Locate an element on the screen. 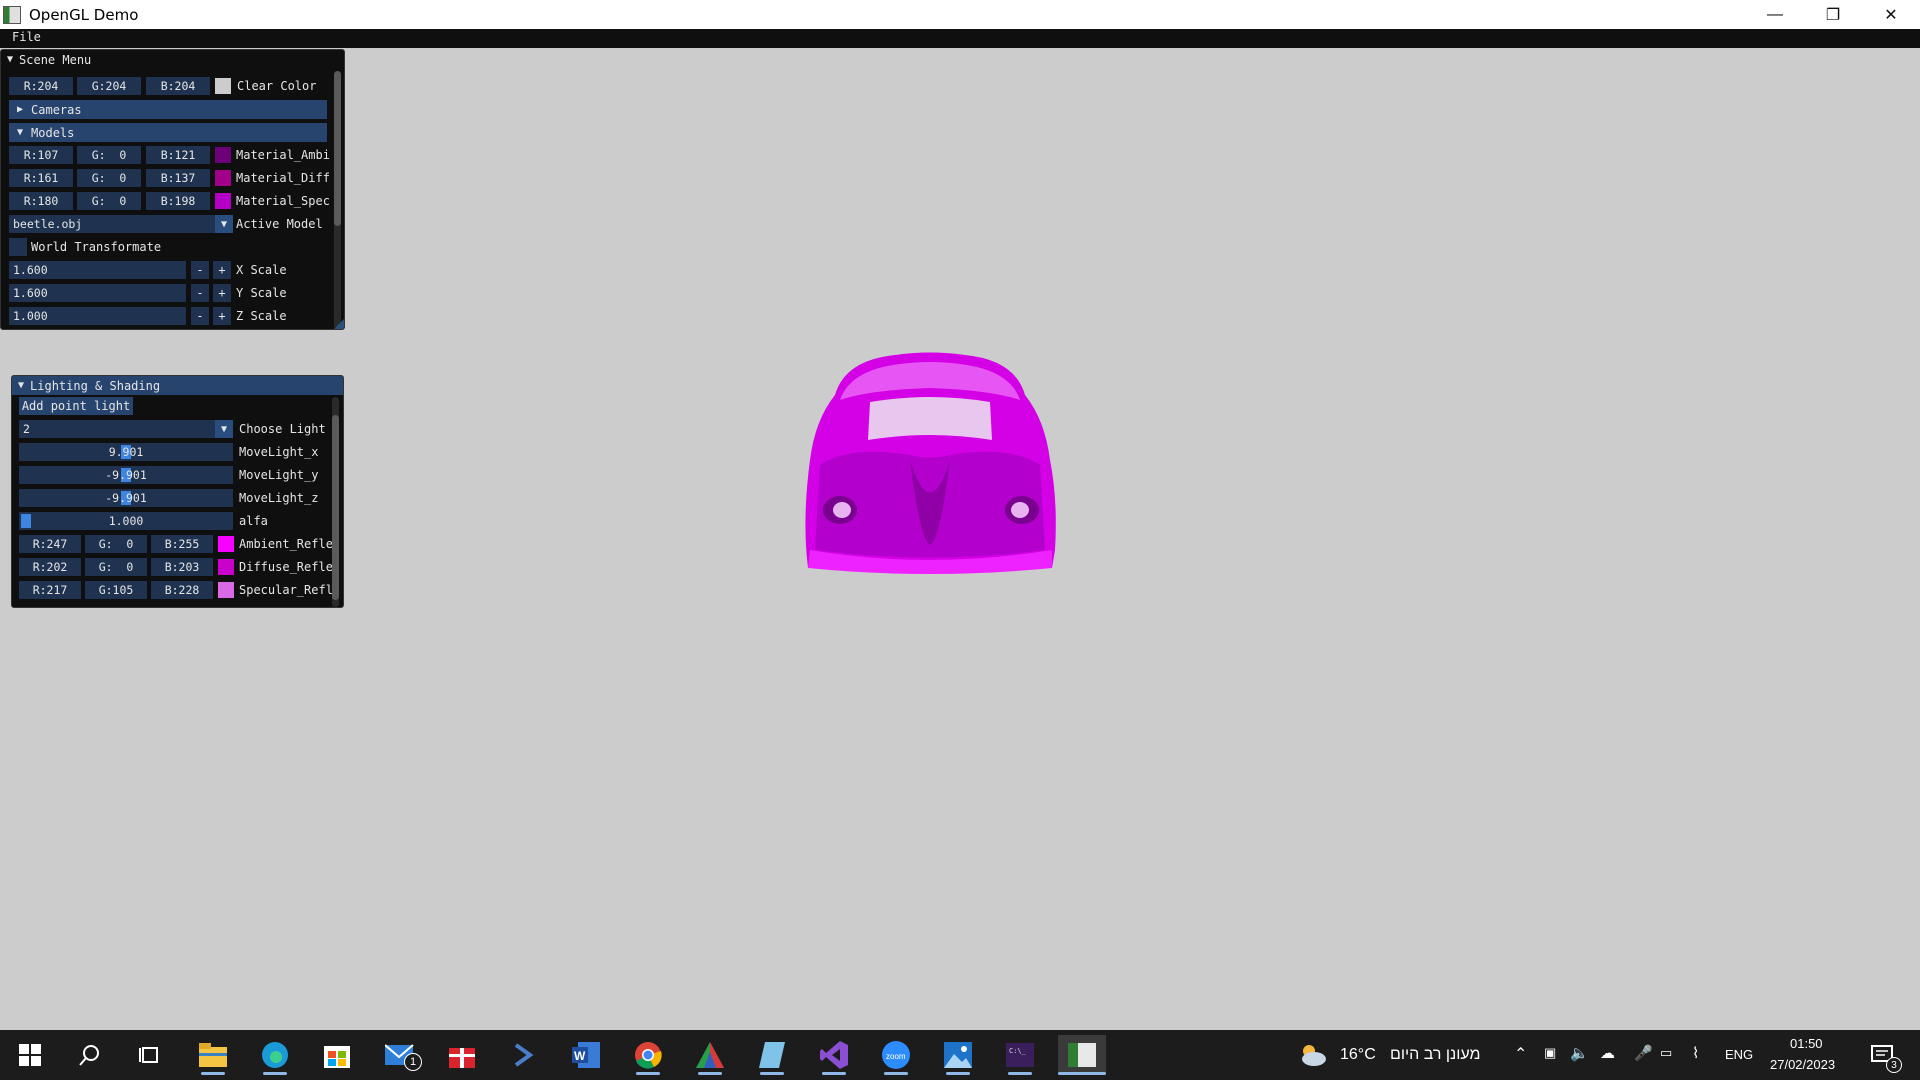  material-specular-g: G: 0 is located at coordinates (109, 201).